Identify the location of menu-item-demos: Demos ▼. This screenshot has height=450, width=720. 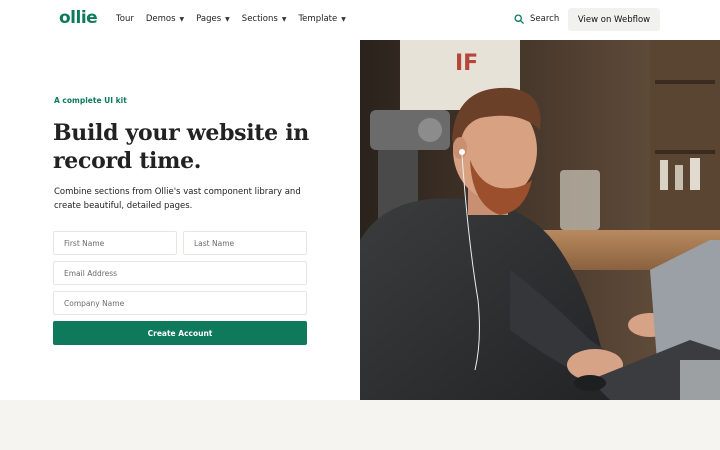
(165, 19).